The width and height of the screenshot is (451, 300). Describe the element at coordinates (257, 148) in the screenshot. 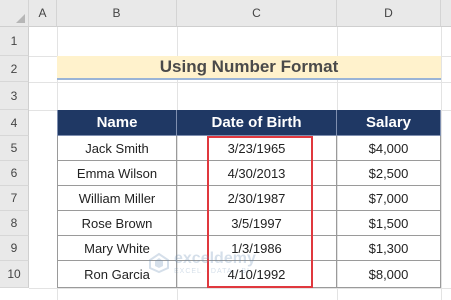

I see `date-cell: 3/23/1965` at that location.